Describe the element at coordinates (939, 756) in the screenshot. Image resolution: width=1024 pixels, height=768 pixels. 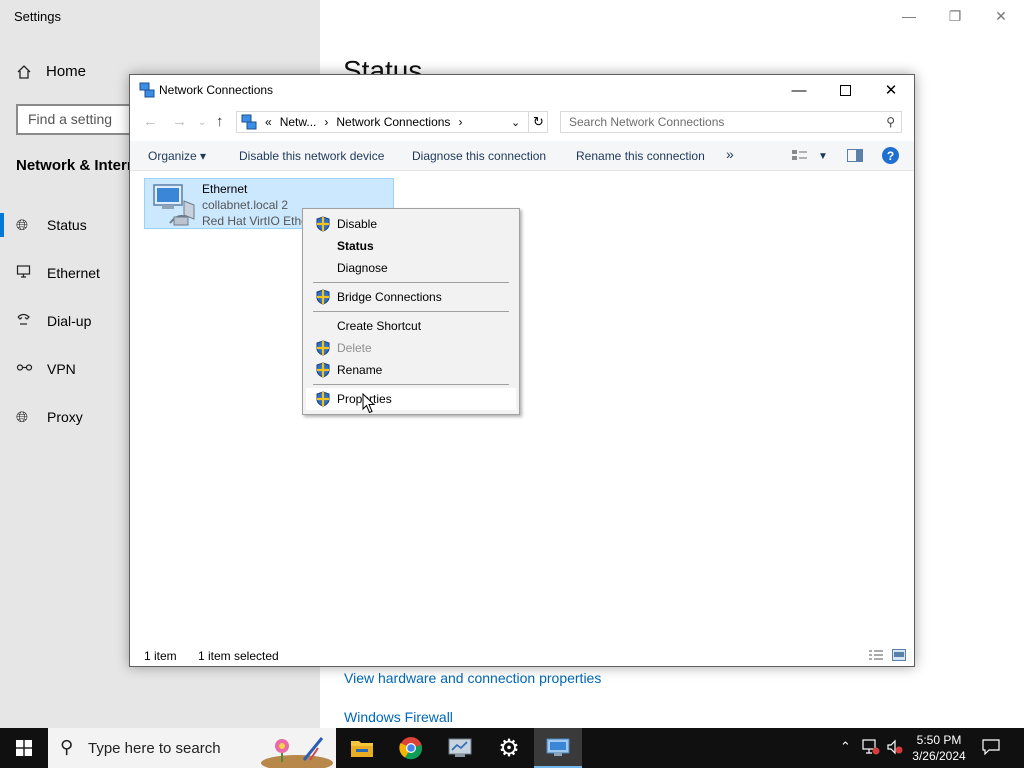
I see `clock-date: 3/26/2024` at that location.